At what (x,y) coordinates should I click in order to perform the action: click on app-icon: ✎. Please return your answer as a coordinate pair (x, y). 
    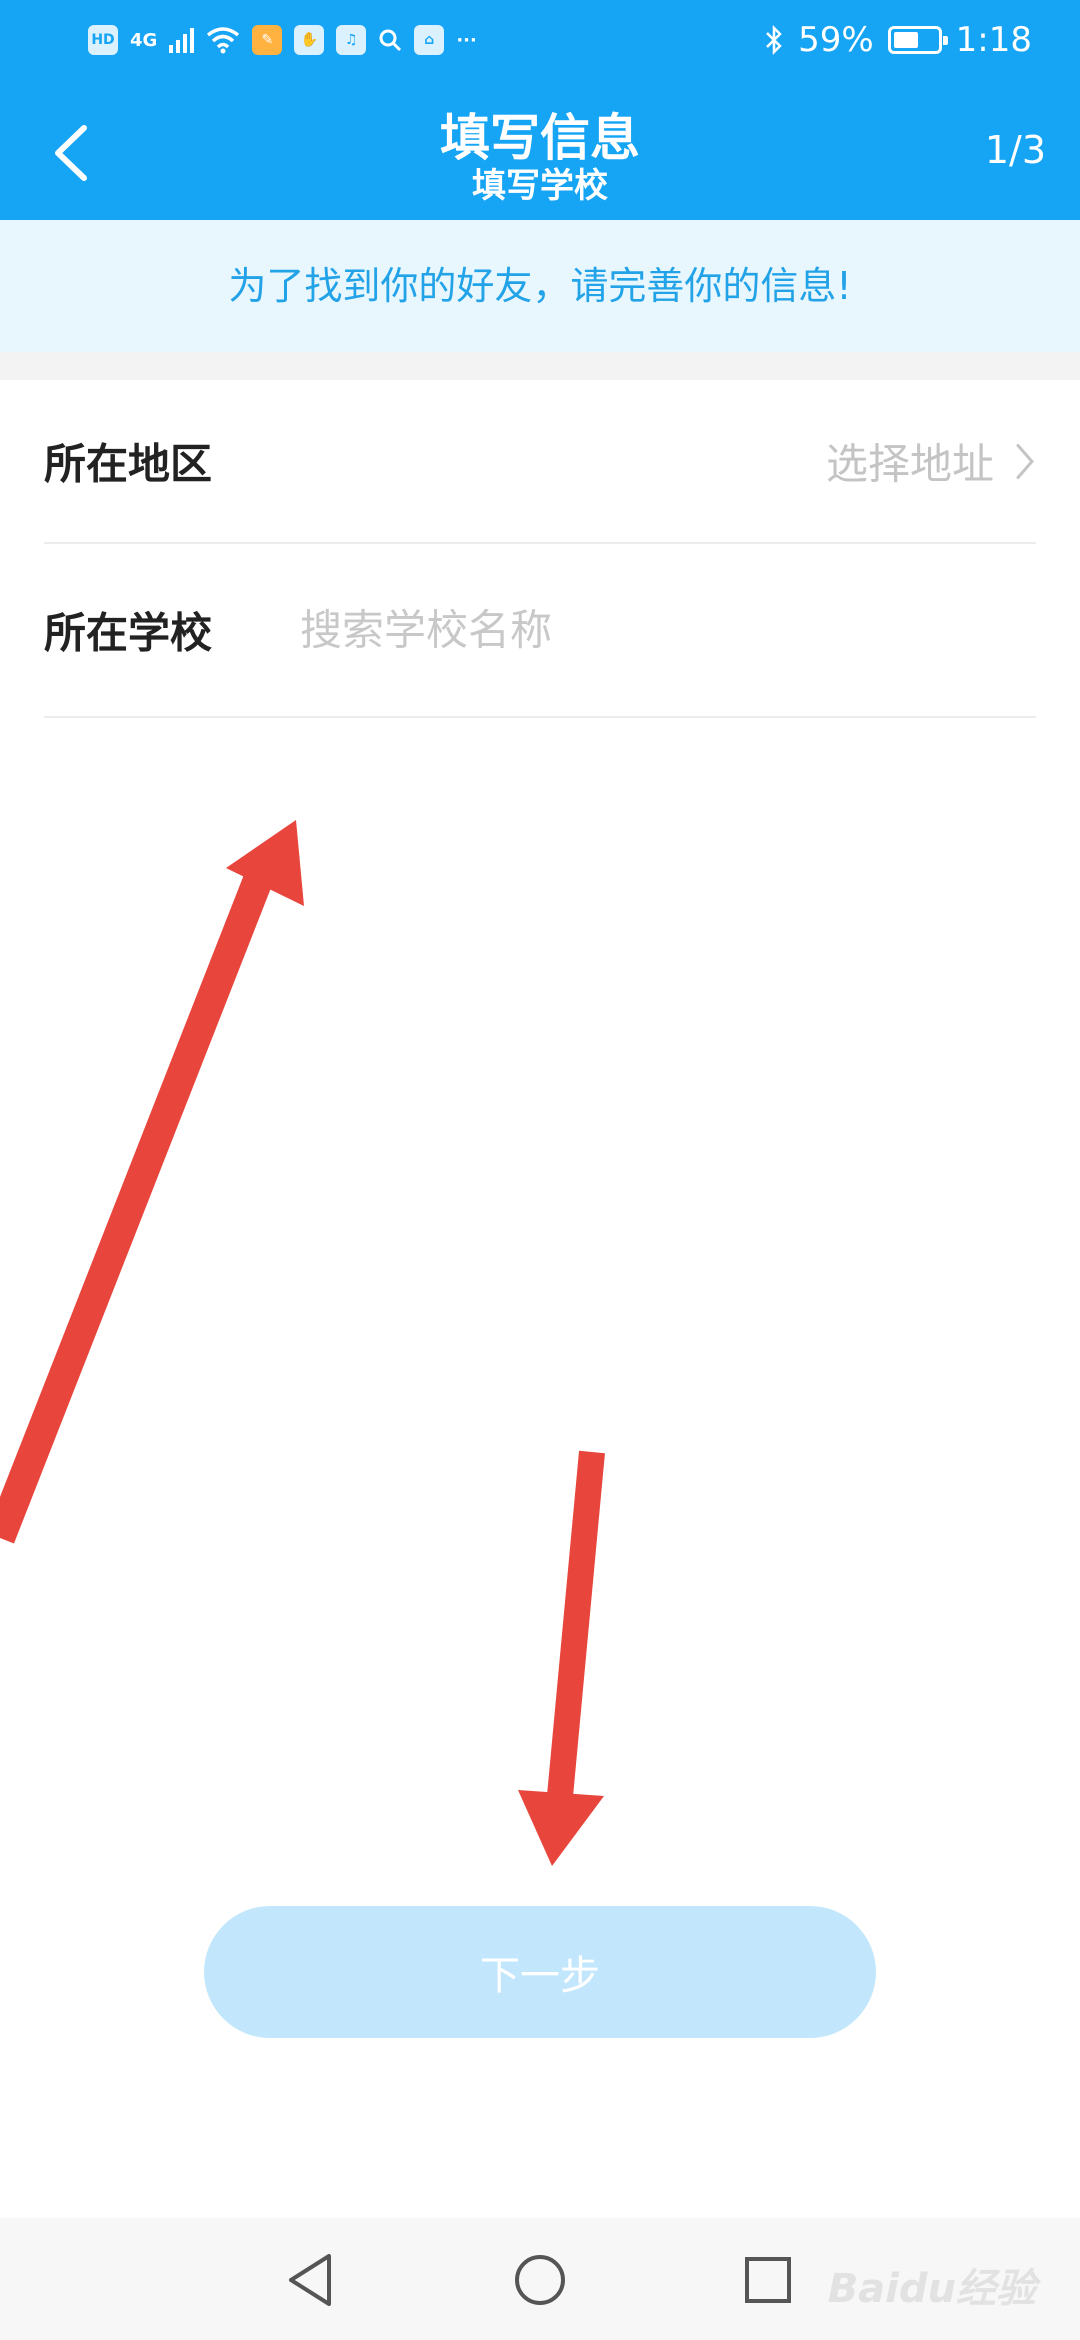
    Looking at the image, I should click on (267, 40).